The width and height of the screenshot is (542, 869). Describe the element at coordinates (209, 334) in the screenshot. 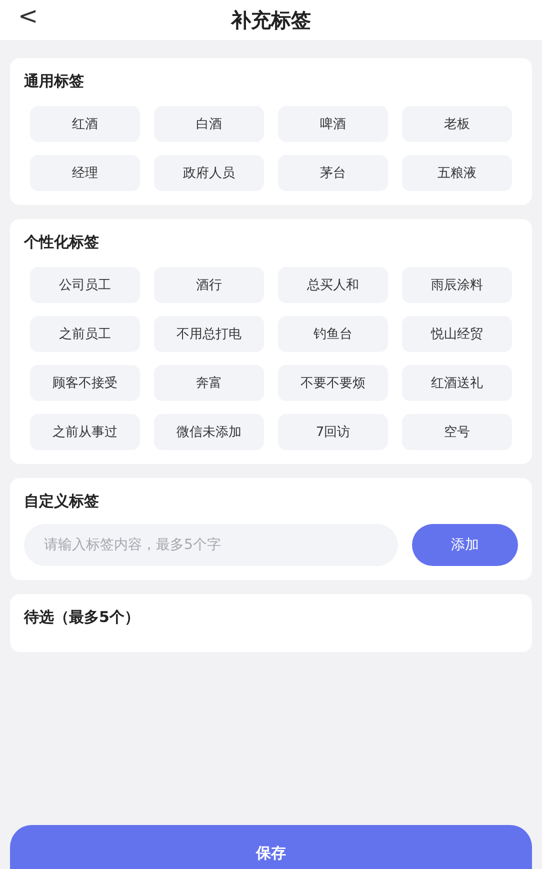

I see `tag-chip: 不用总打电` at that location.